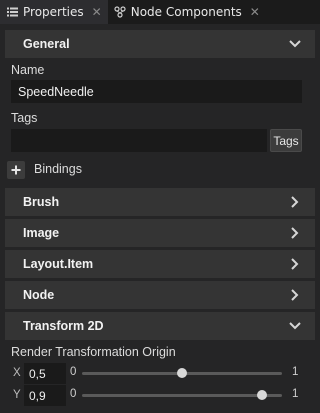 The height and width of the screenshot is (413, 320). Describe the element at coordinates (160, 326) in the screenshot. I see `section-transform-2d: Transform 2D` at that location.